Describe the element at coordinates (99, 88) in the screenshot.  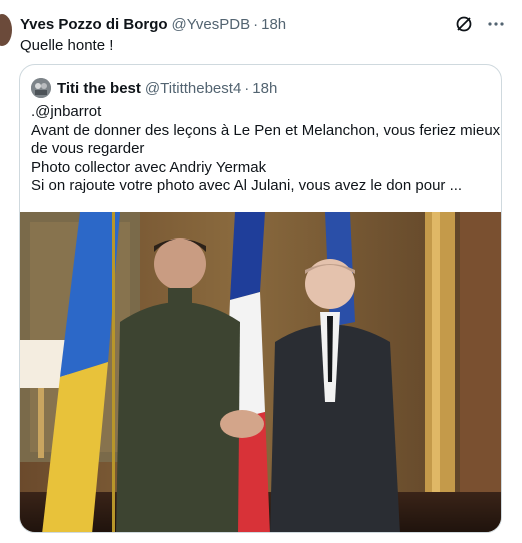
I see `quoted-author-name: Titi the best` at that location.